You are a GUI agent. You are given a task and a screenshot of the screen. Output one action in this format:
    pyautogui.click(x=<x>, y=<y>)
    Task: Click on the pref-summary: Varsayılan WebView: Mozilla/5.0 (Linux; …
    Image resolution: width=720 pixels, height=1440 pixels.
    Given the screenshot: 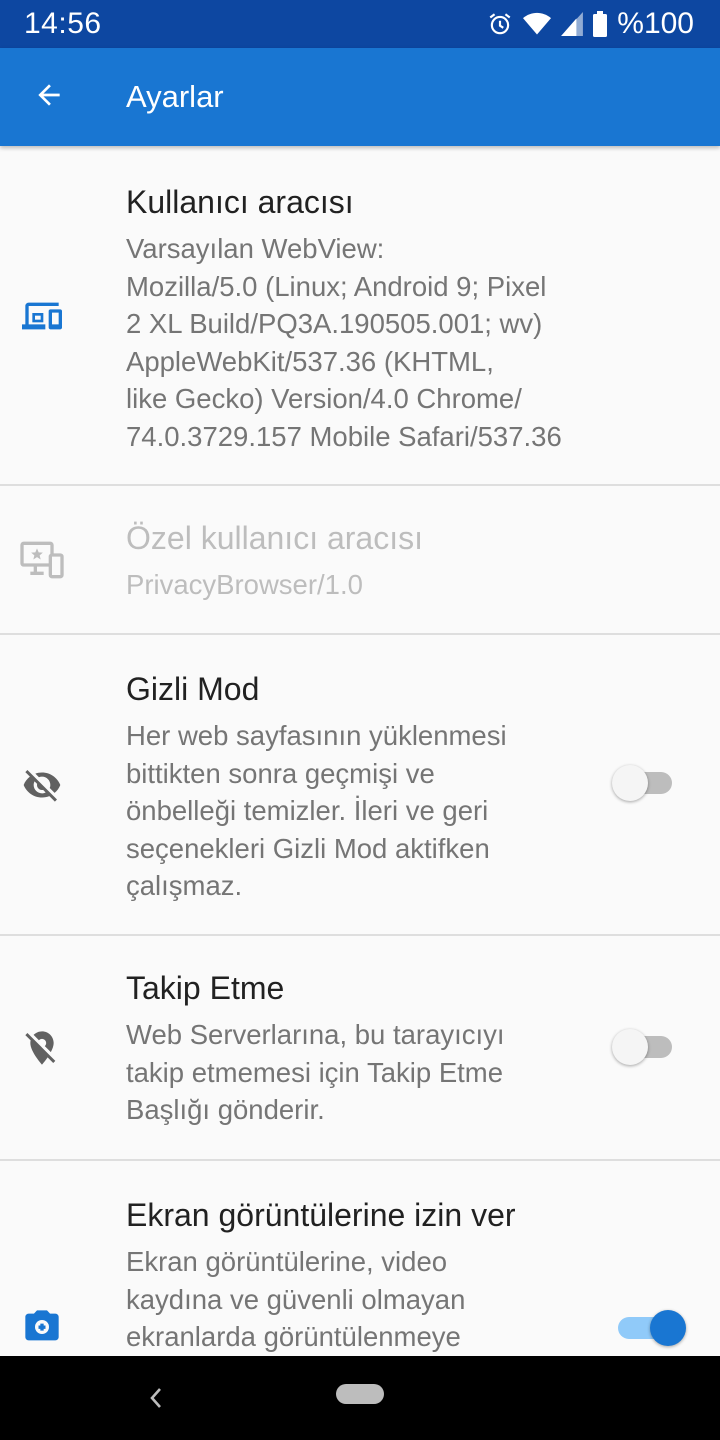 What is the action you would take?
    pyautogui.click(x=361, y=342)
    